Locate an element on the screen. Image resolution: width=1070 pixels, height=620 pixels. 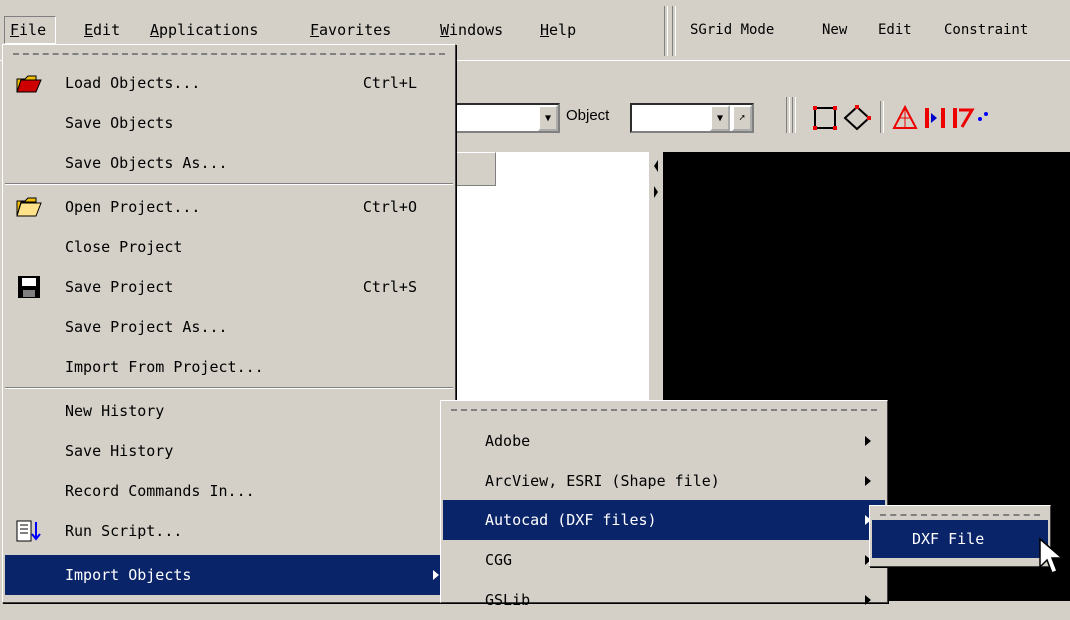
floppy-icon is located at coordinates (29, 287).